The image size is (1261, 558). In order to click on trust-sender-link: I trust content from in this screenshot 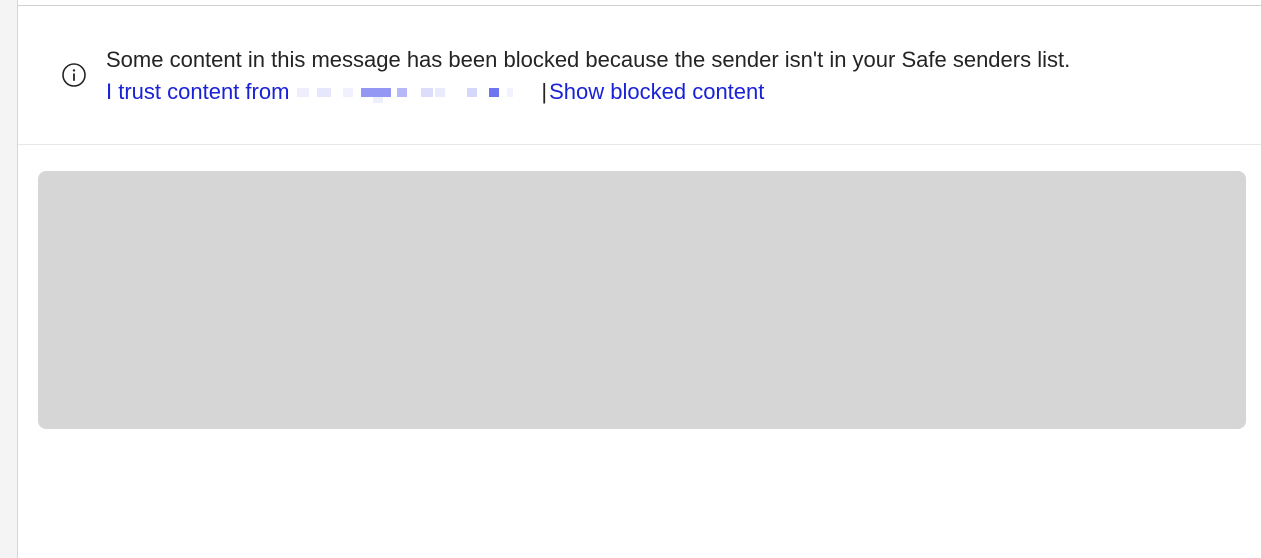, I will do `click(197, 92)`.